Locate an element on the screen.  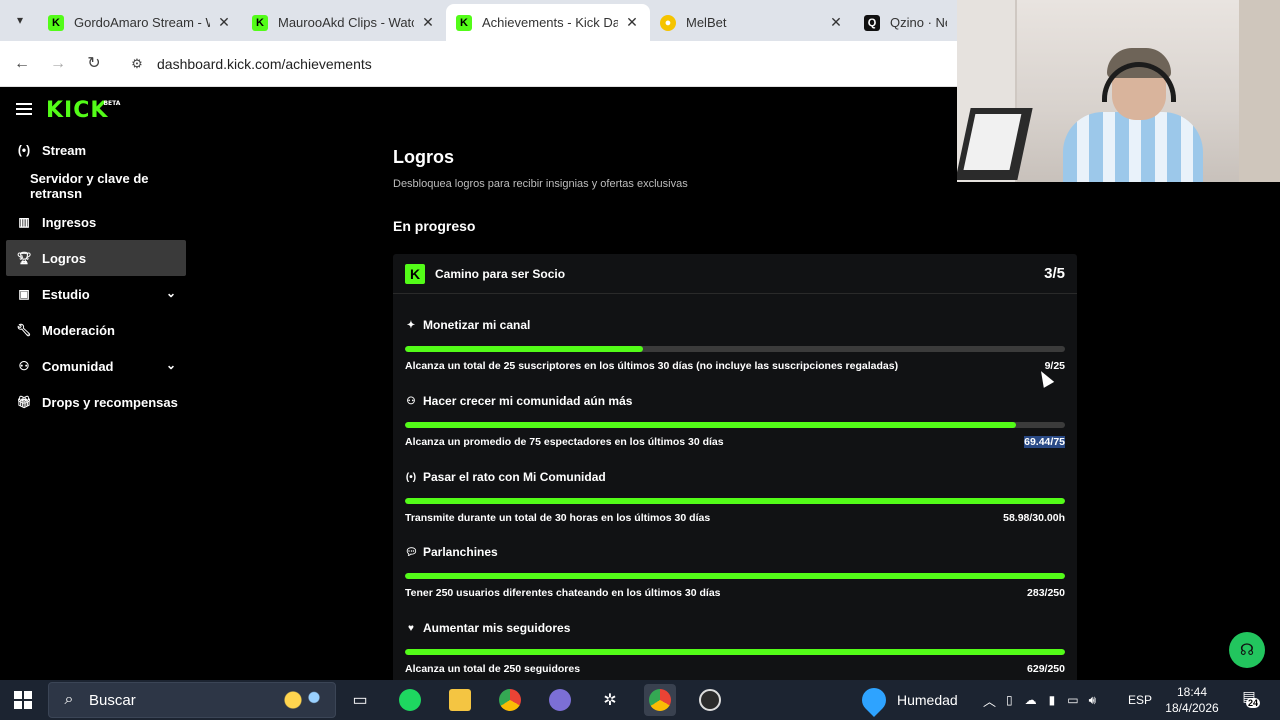
studio-icon: ▣ is located at coordinates (24, 294).